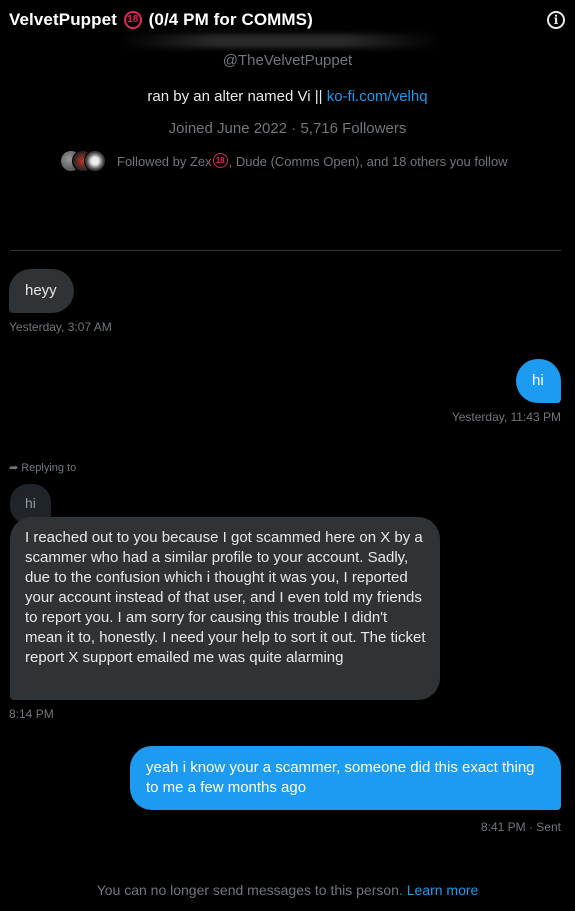  What do you see at coordinates (164, 161) in the screenshot?
I see `followed-prefix: Followed by Zex` at bounding box center [164, 161].